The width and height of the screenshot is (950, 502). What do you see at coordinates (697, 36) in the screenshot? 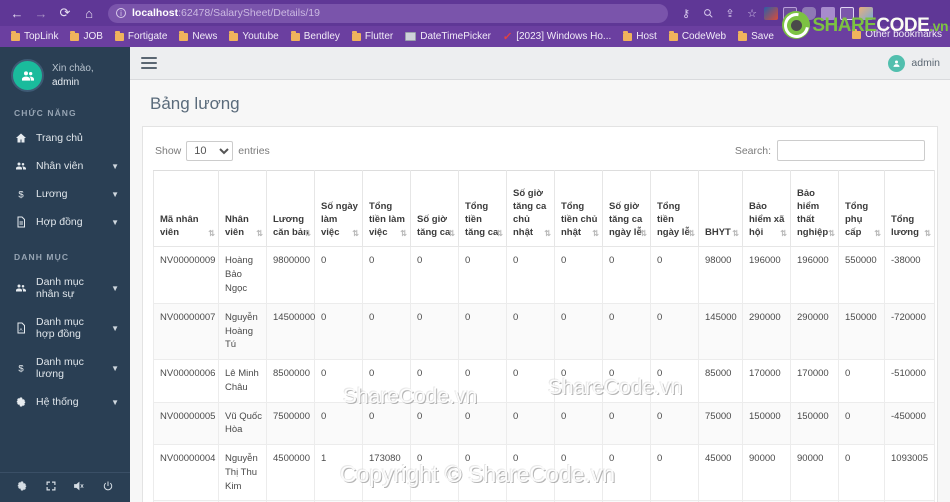
I see `bookmark-item: CodeWeb` at bounding box center [697, 36].